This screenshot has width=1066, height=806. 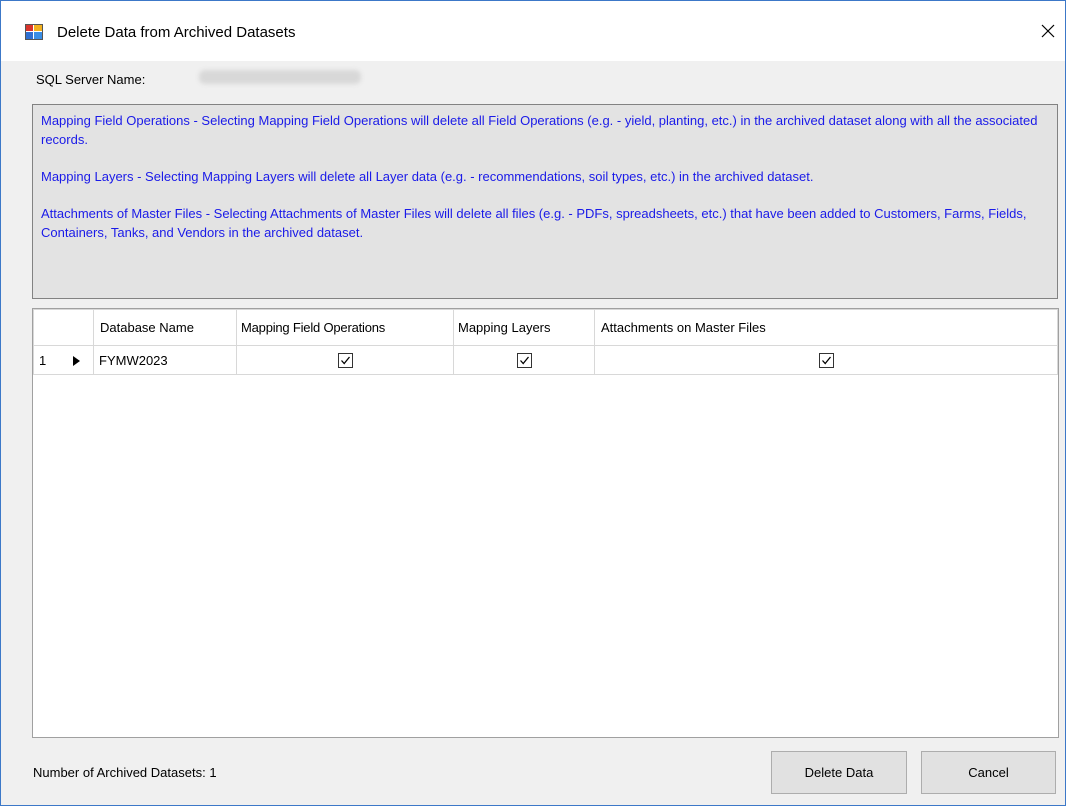 I want to click on table-row: 1 FYMW2023, so click(x=545, y=360).